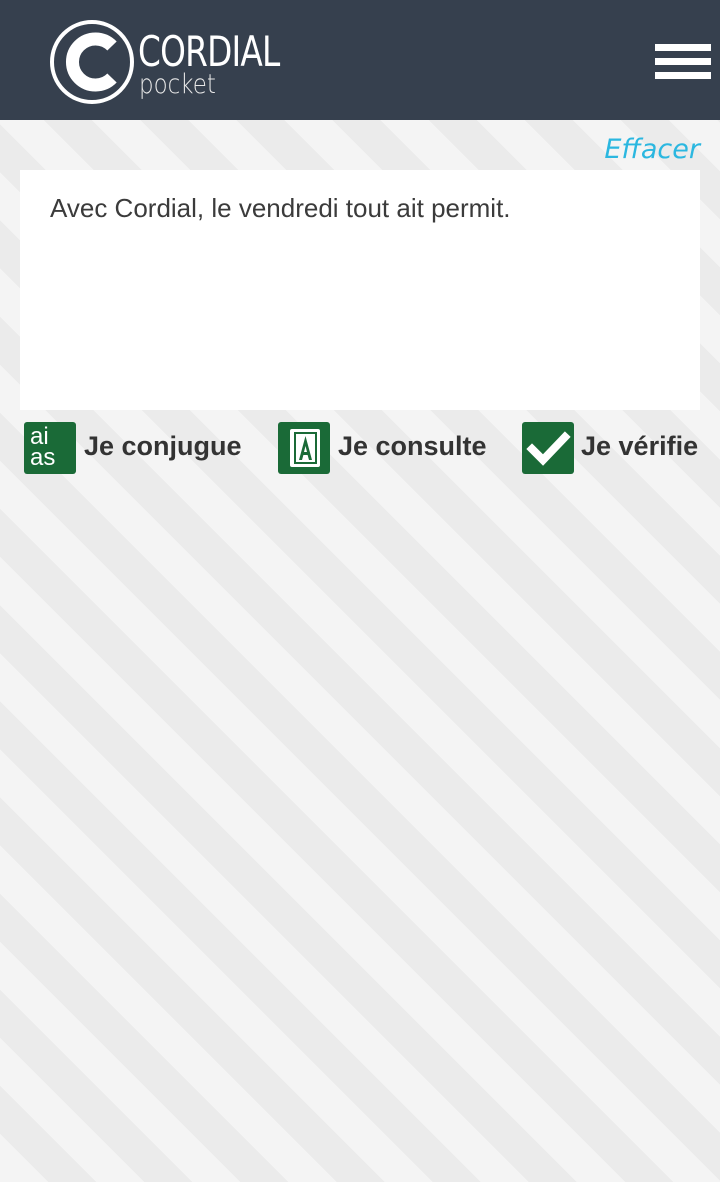 This screenshot has width=720, height=1182. What do you see at coordinates (304, 448) in the screenshot?
I see `dictionary-book-icon` at bounding box center [304, 448].